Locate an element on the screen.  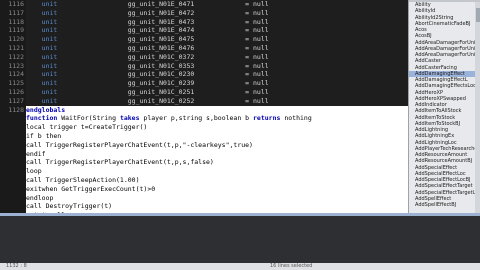
status-bar: 1132 : 8 16 lines selected is located at coordinates (240, 266).